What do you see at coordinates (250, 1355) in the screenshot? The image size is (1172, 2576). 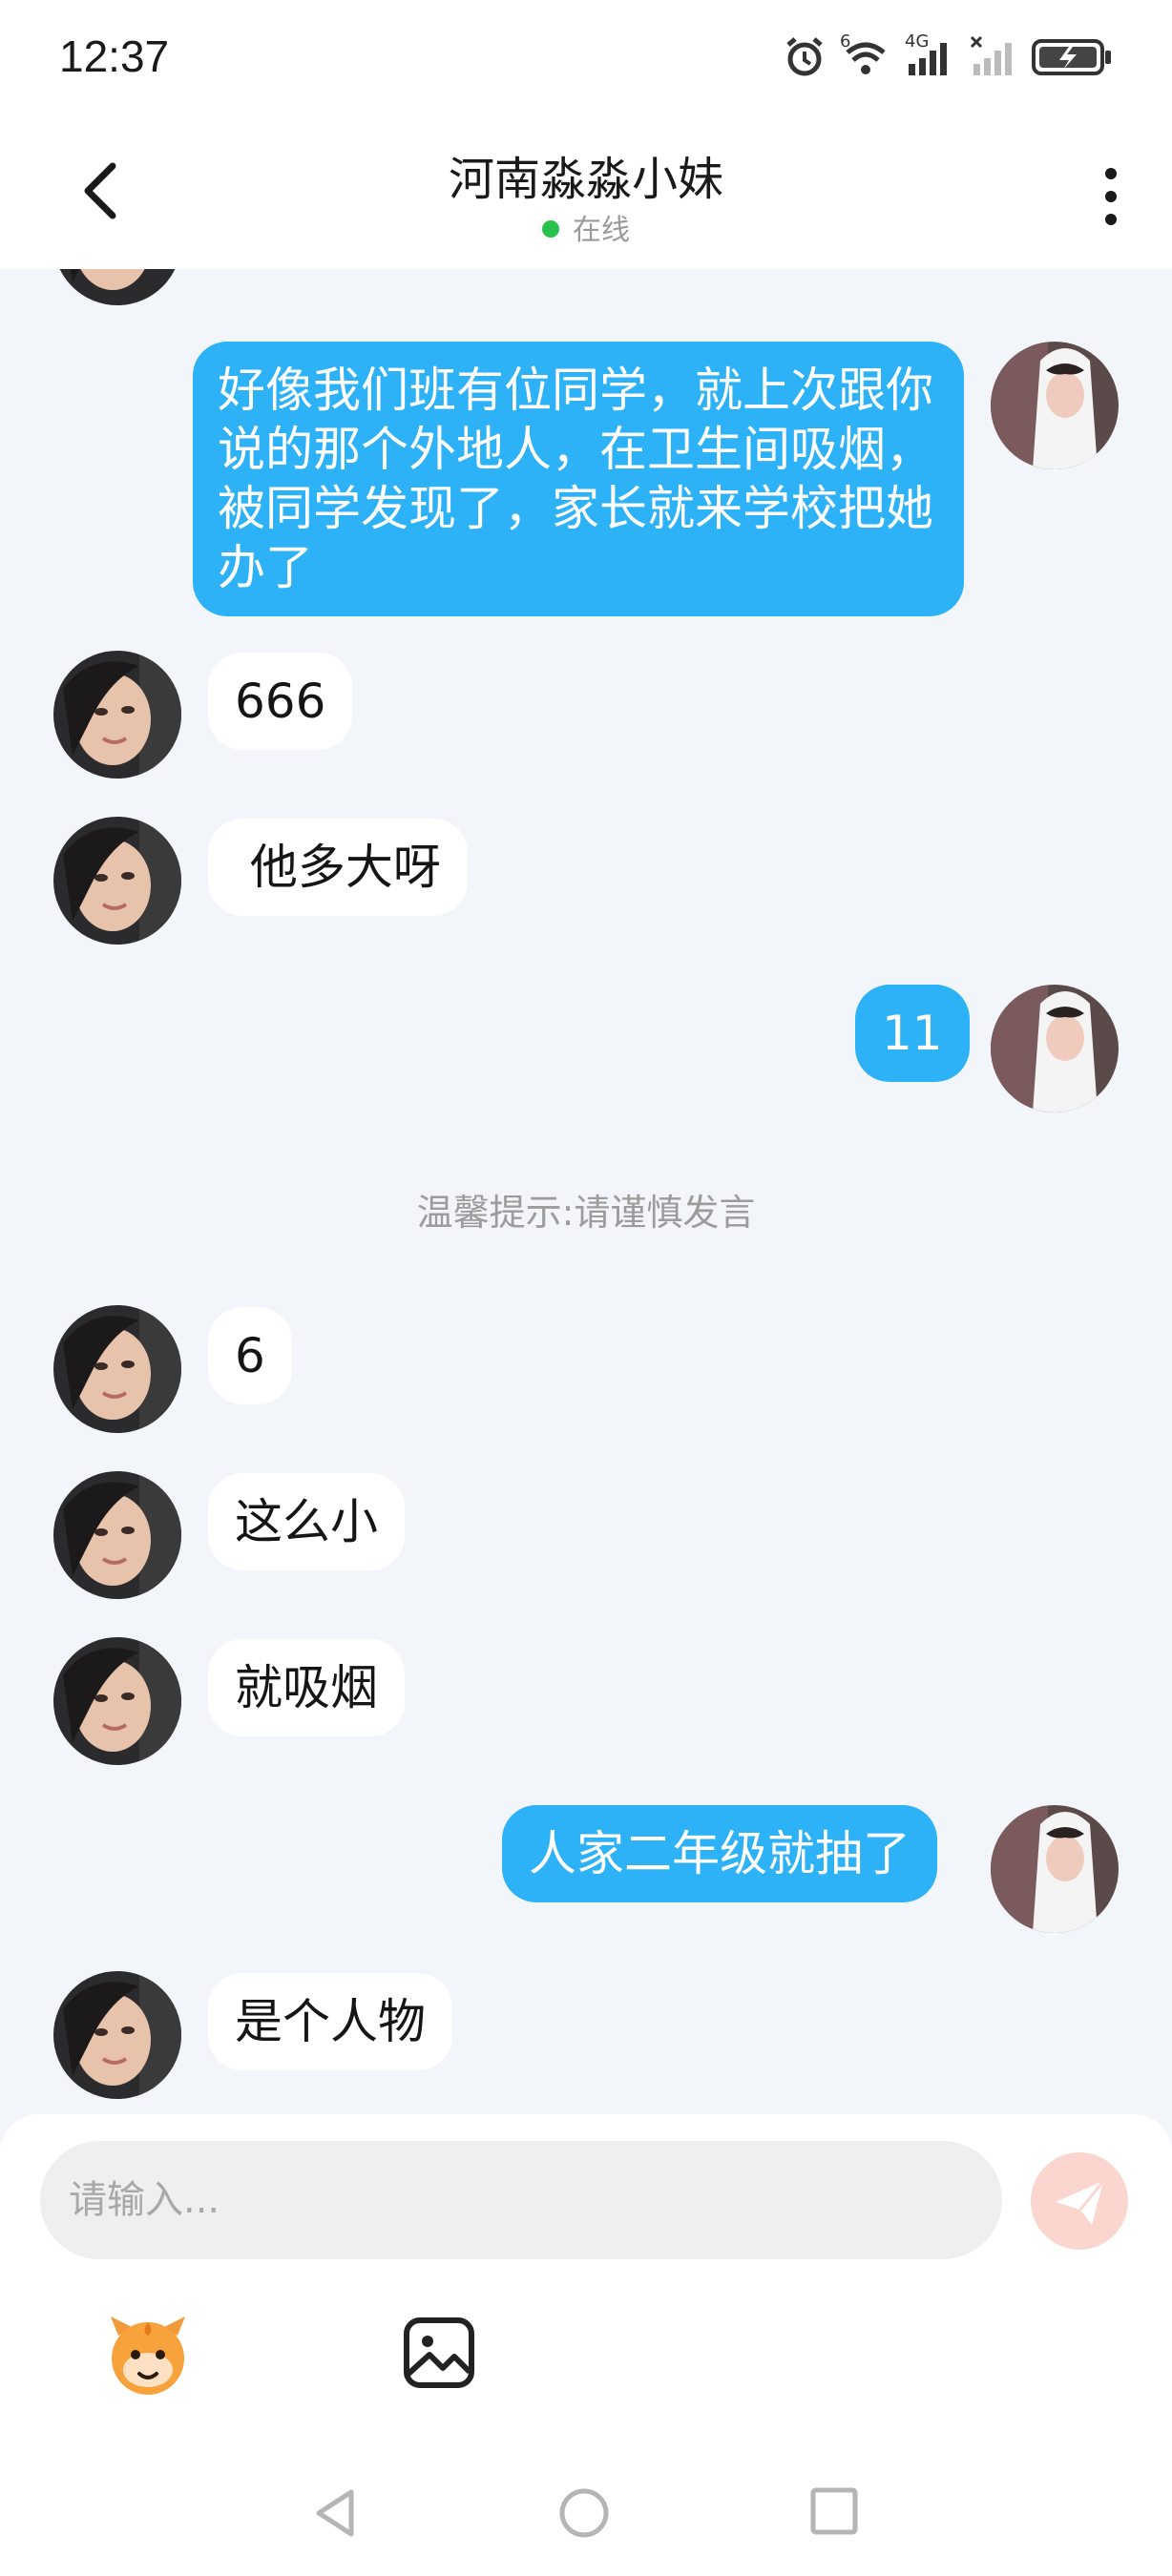 I see `message-bubble-incoming: 6` at bounding box center [250, 1355].